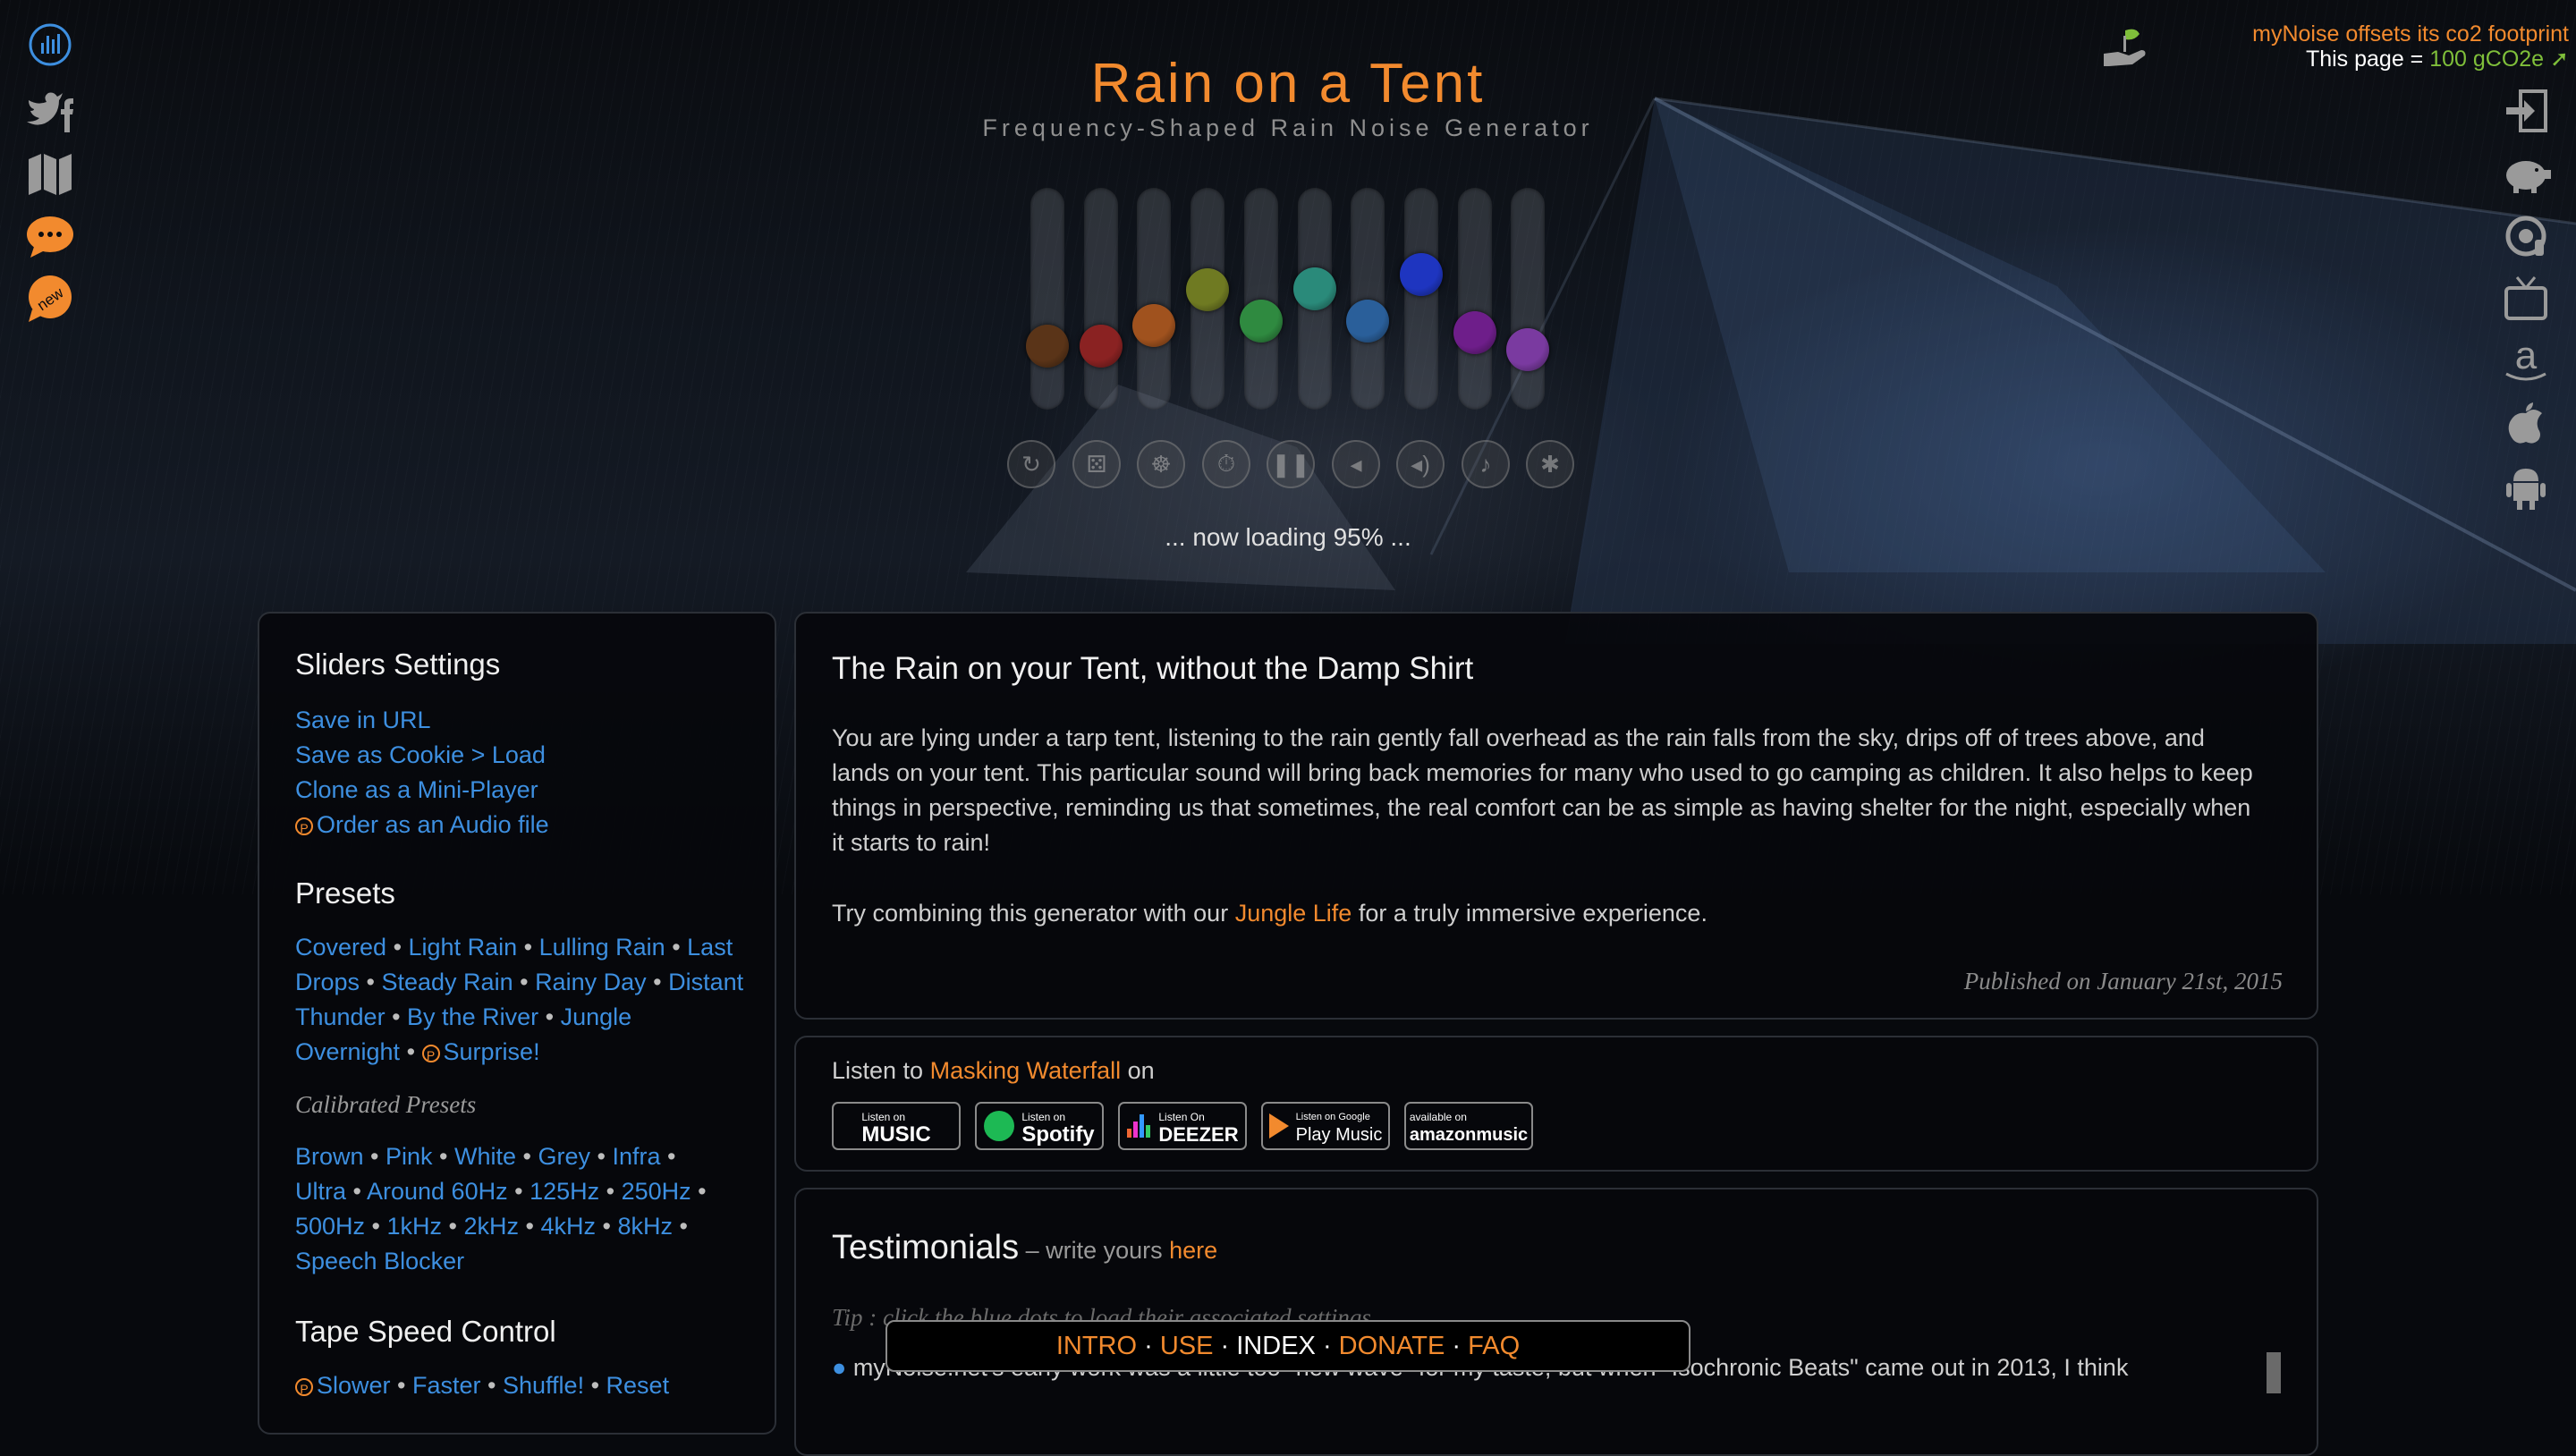 The width and height of the screenshot is (2576, 1456). I want to click on preset-link: Distant, so click(705, 982).